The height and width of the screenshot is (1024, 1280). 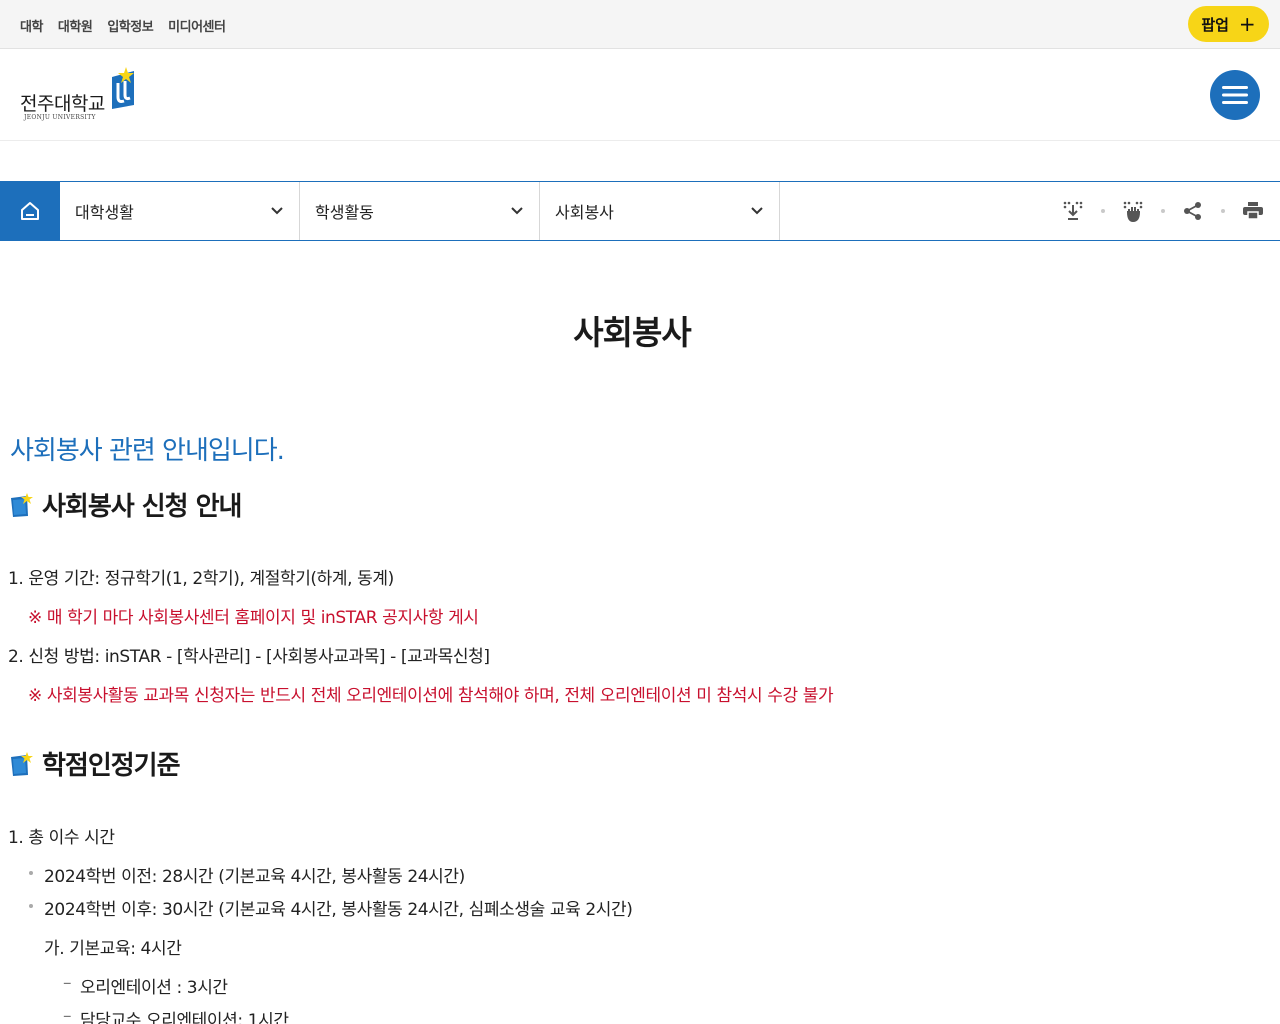 What do you see at coordinates (123, 88) in the screenshot?
I see `logo-emblem-icon` at bounding box center [123, 88].